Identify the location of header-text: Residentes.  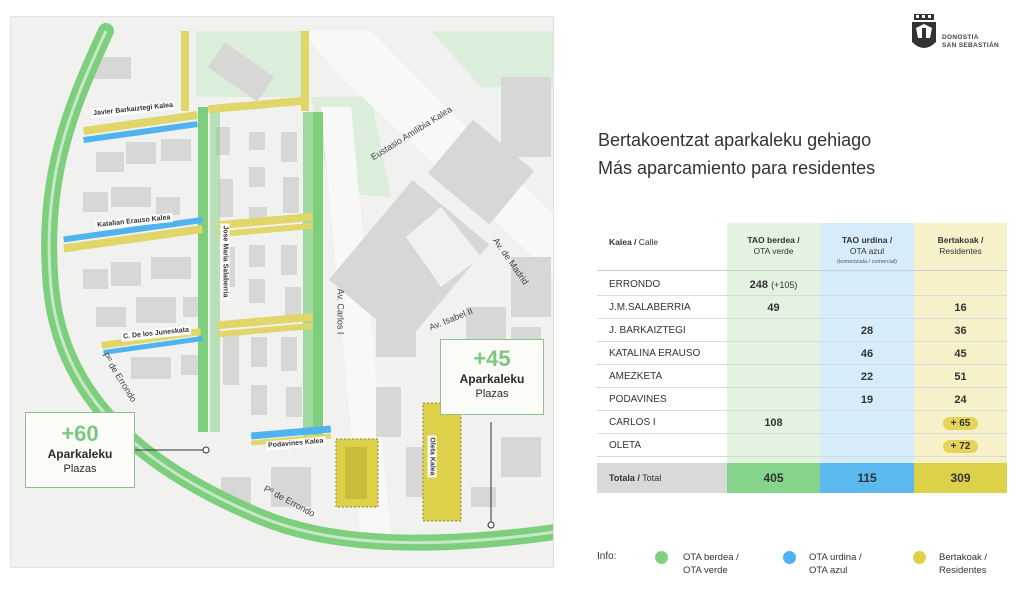
(960, 251).